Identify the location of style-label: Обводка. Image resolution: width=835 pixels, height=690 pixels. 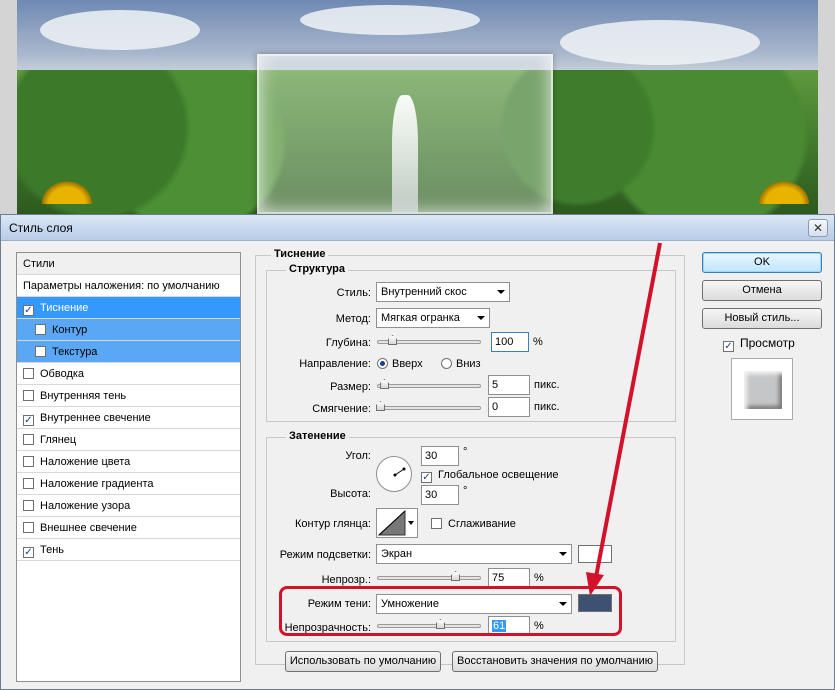
(62, 374).